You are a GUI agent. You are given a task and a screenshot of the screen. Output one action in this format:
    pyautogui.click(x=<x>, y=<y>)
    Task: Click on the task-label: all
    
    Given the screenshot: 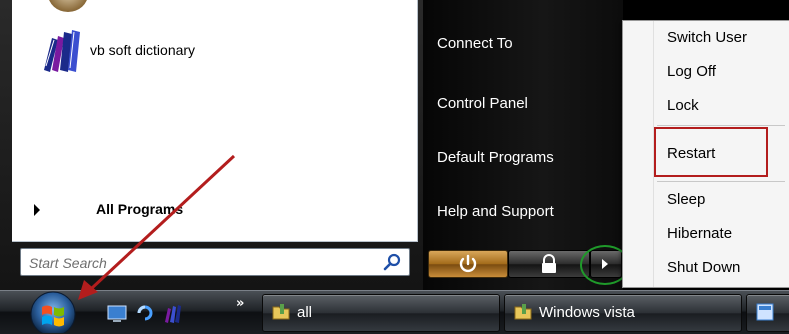 What is the action you would take?
    pyautogui.click(x=305, y=312)
    